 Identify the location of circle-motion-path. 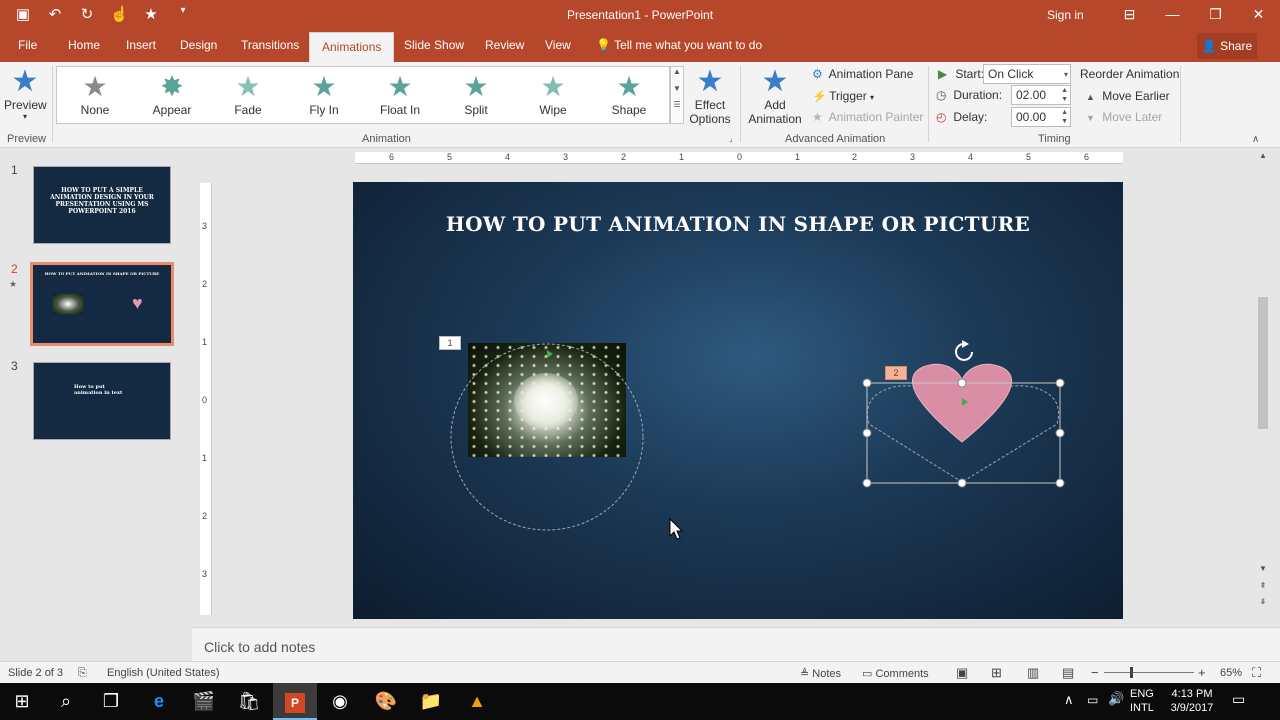
(547, 437).